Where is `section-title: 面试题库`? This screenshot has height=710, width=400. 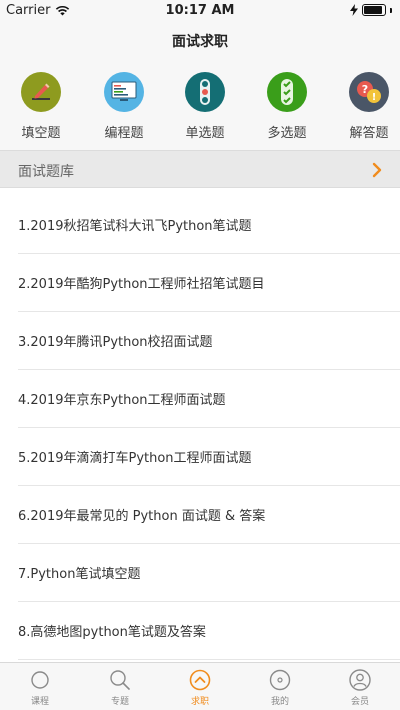
section-title: 面试题库 is located at coordinates (46, 172).